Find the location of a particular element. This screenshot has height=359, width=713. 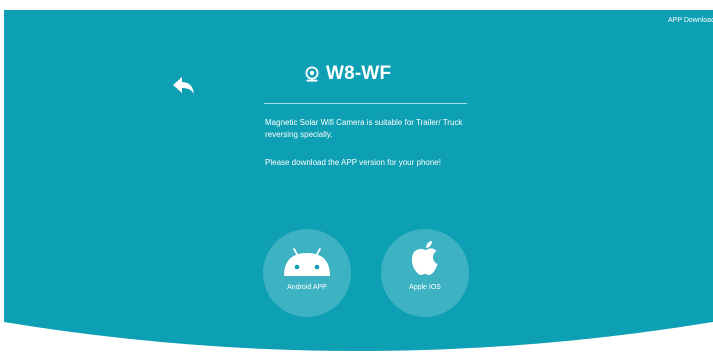

android-icon is located at coordinates (307, 262).